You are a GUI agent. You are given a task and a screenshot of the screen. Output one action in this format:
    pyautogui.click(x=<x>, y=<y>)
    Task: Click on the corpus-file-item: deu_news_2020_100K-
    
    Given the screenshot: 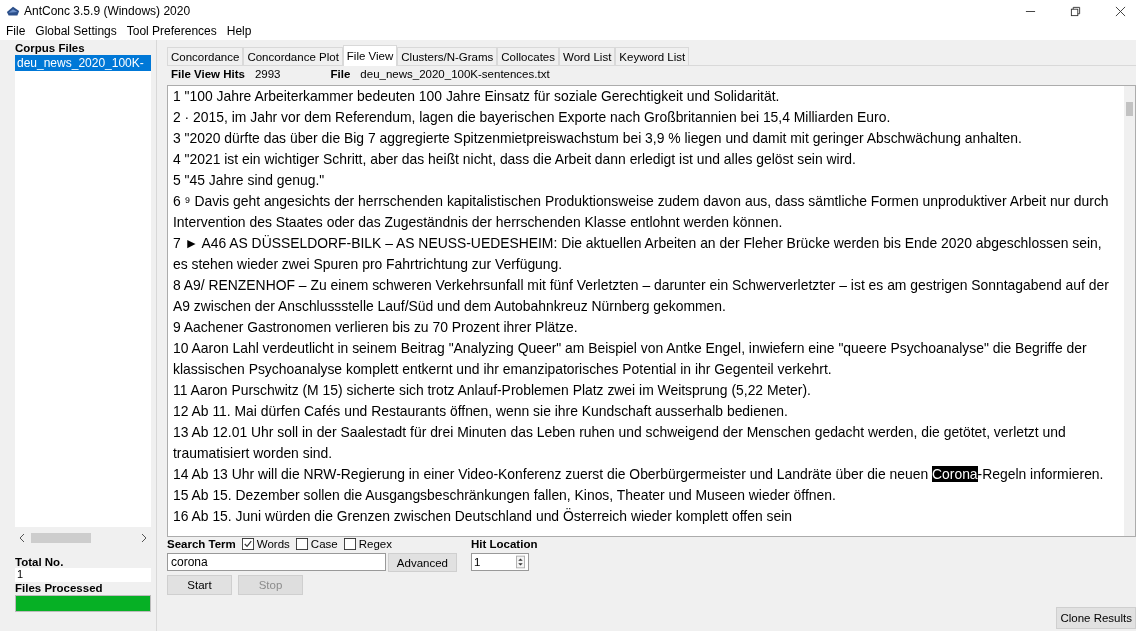 What is the action you would take?
    pyautogui.click(x=83, y=63)
    